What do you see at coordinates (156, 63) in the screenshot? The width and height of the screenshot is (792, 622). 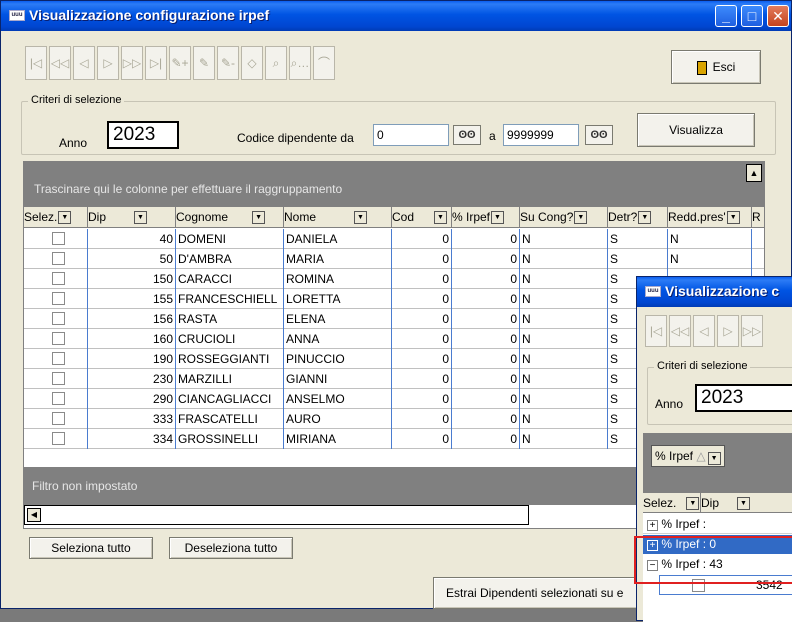 I see `last-record-icon: ▷|` at bounding box center [156, 63].